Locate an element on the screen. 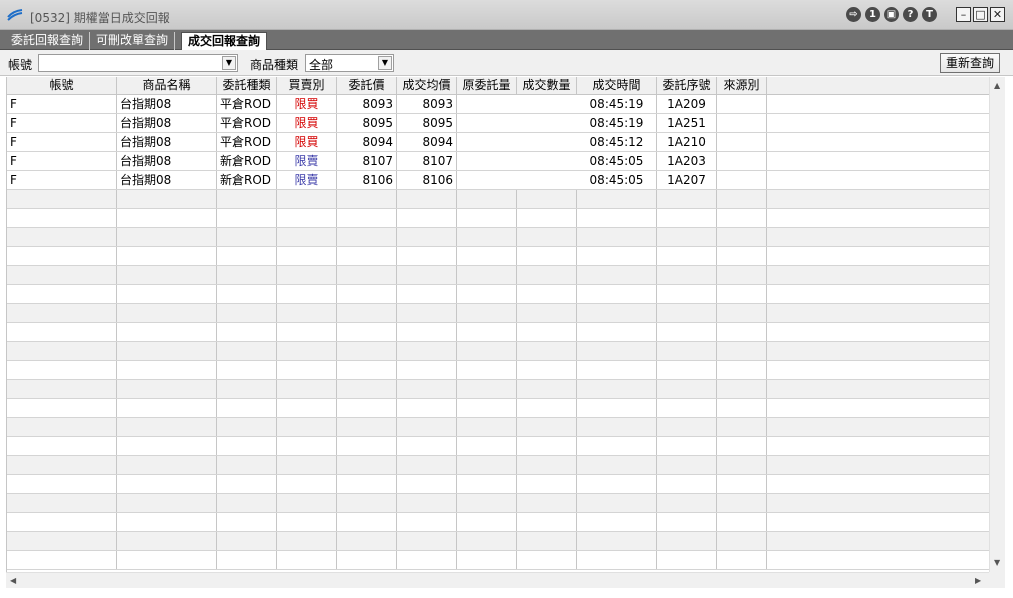 This screenshot has height=598, width=1013. close-button: ✕ is located at coordinates (997, 14).